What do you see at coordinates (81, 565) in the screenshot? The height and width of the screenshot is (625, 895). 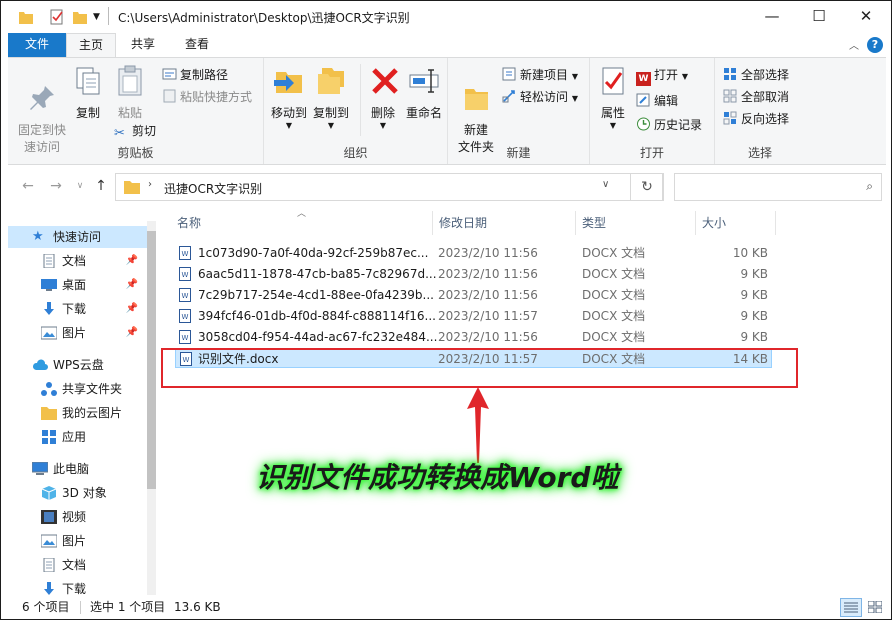 I see `sidebar-item-pc-documents: 文档` at bounding box center [81, 565].